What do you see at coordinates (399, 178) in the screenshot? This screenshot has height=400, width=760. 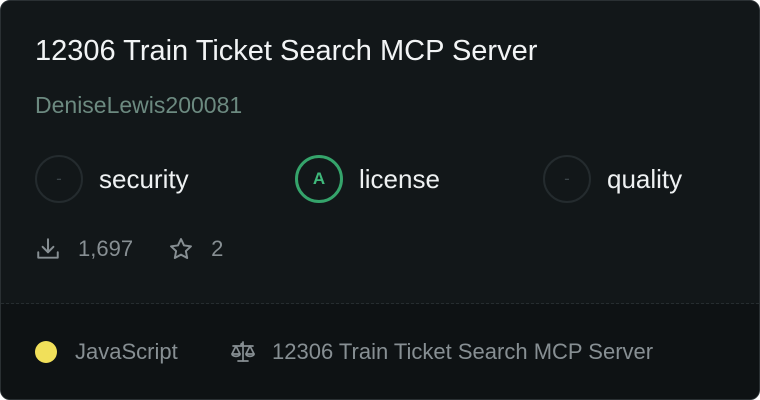 I see `license-label: license` at bounding box center [399, 178].